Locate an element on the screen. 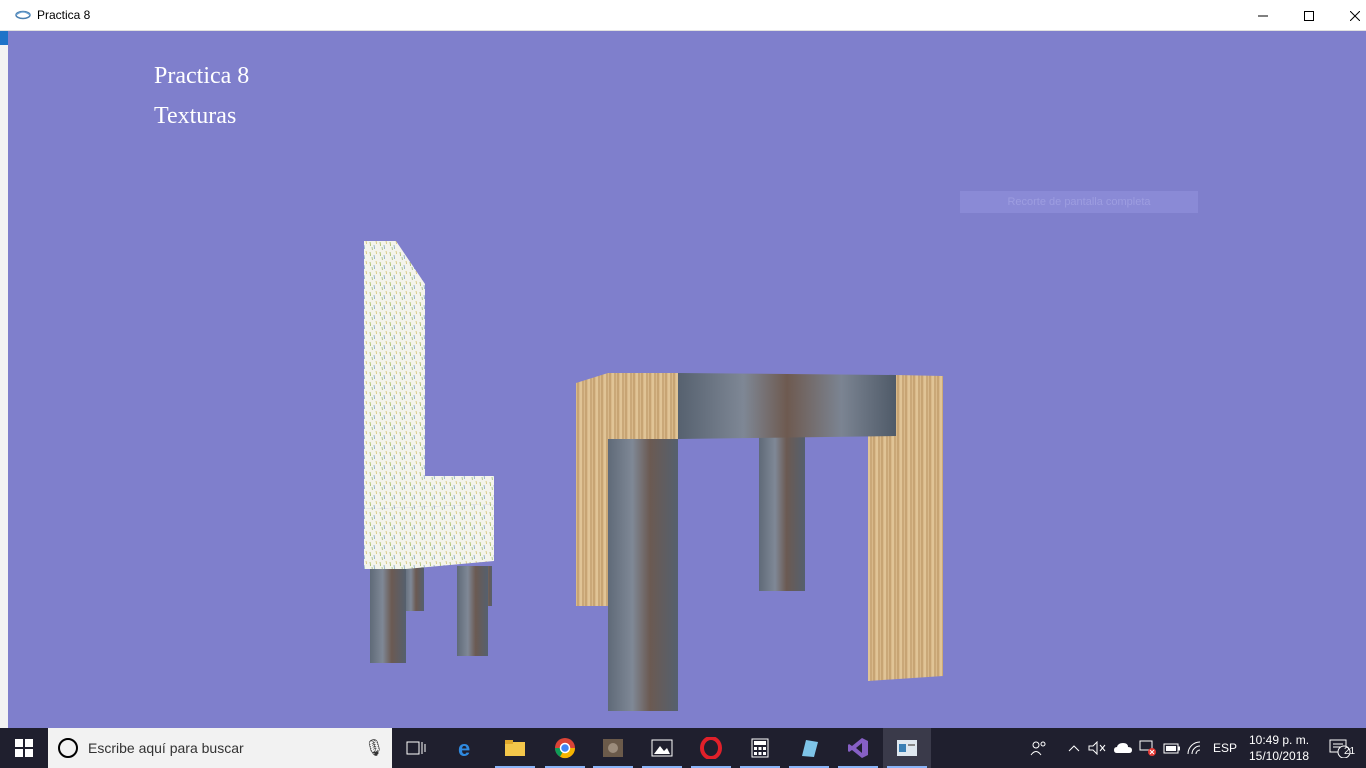 This screenshot has height=768, width=1366. desktop-edge is located at coordinates (4, 364).